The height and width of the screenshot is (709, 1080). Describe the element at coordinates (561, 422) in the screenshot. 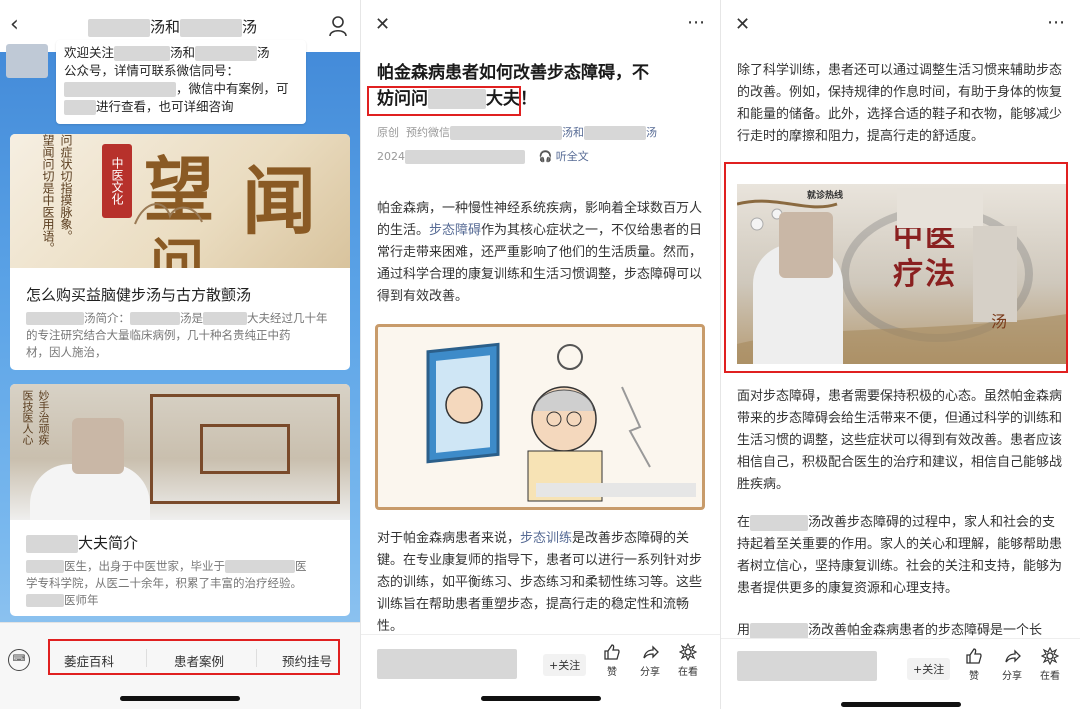

I see `worried-elderly-illustration` at that location.